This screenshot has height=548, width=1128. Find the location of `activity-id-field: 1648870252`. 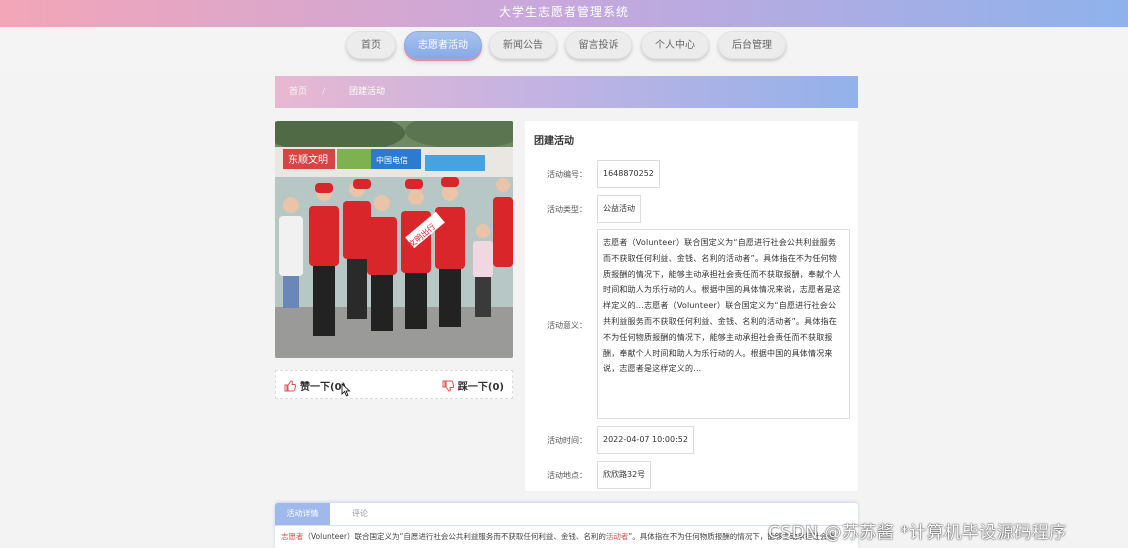

activity-id-field: 1648870252 is located at coordinates (628, 174).